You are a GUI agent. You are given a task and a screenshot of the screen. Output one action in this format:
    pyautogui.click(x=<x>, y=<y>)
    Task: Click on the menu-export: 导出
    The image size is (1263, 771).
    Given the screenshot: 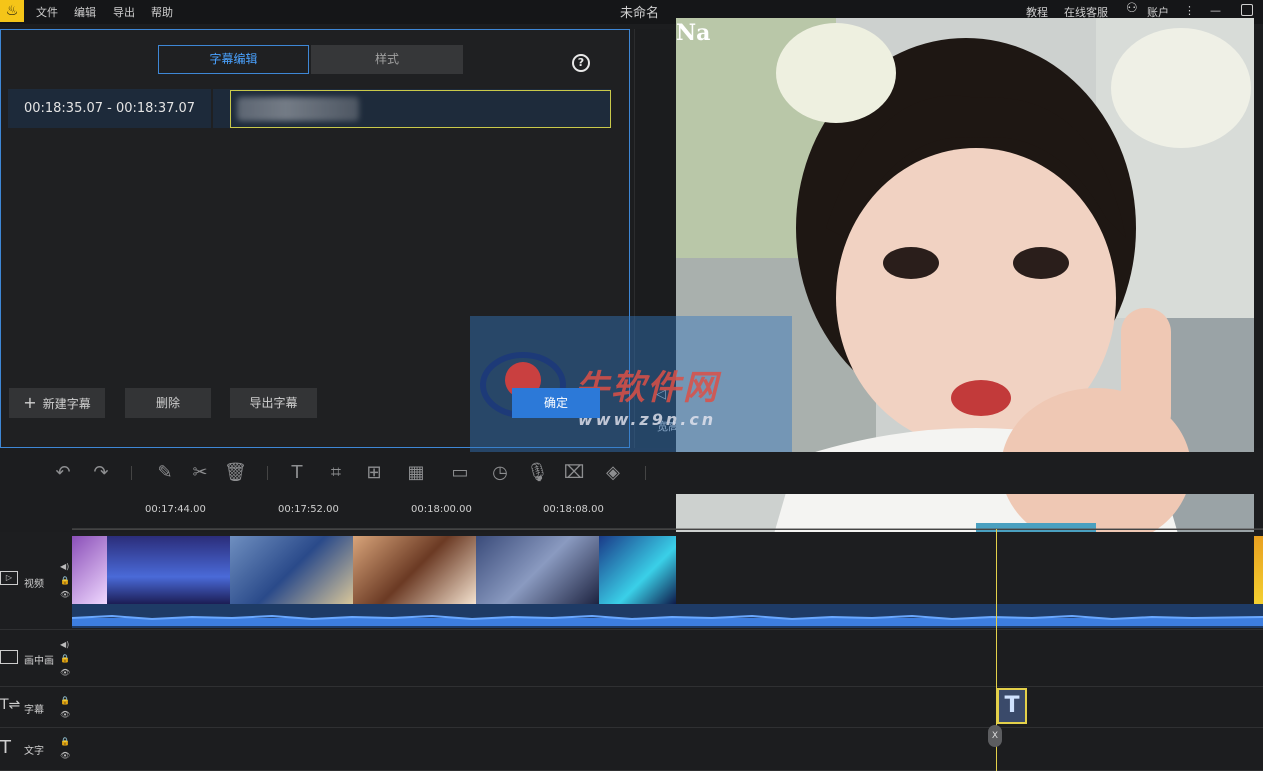 What is the action you would take?
    pyautogui.click(x=124, y=12)
    